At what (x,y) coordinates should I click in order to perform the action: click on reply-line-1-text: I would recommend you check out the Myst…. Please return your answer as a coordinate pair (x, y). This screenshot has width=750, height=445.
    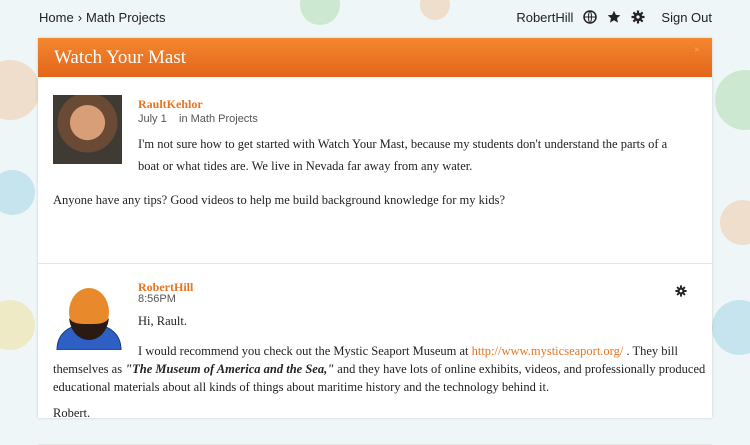
    Looking at the image, I should click on (305, 351).